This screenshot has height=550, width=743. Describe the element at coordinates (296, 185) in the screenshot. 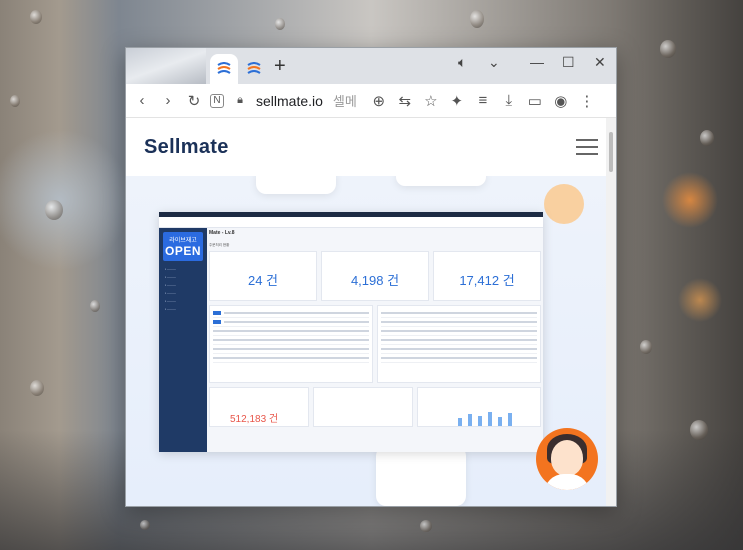

I see `decorative-card-topleft` at that location.